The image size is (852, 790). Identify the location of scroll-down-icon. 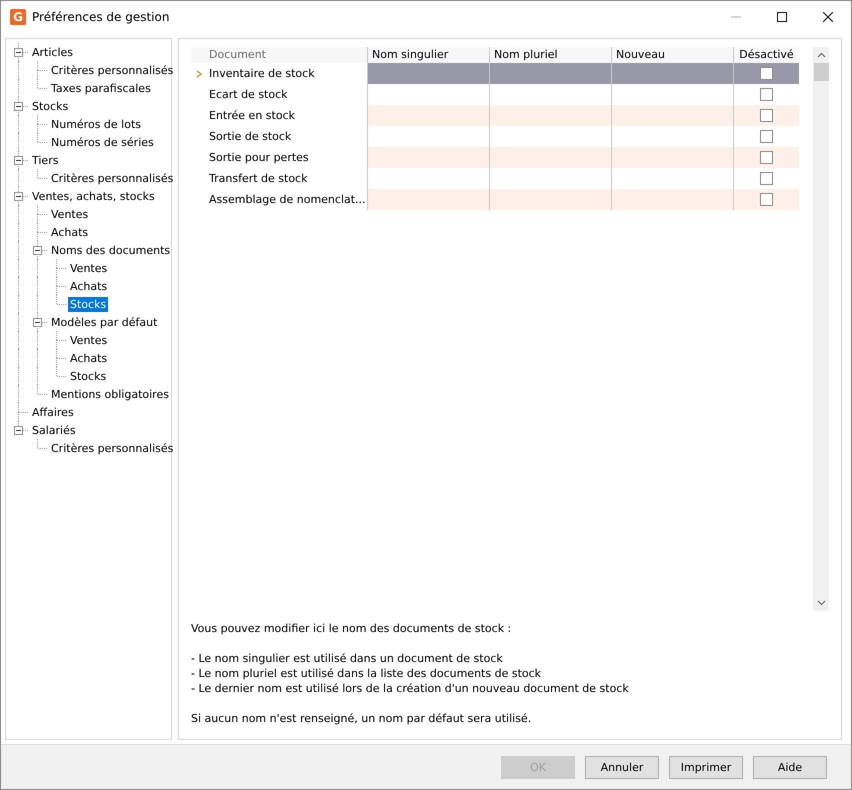
(821, 603).